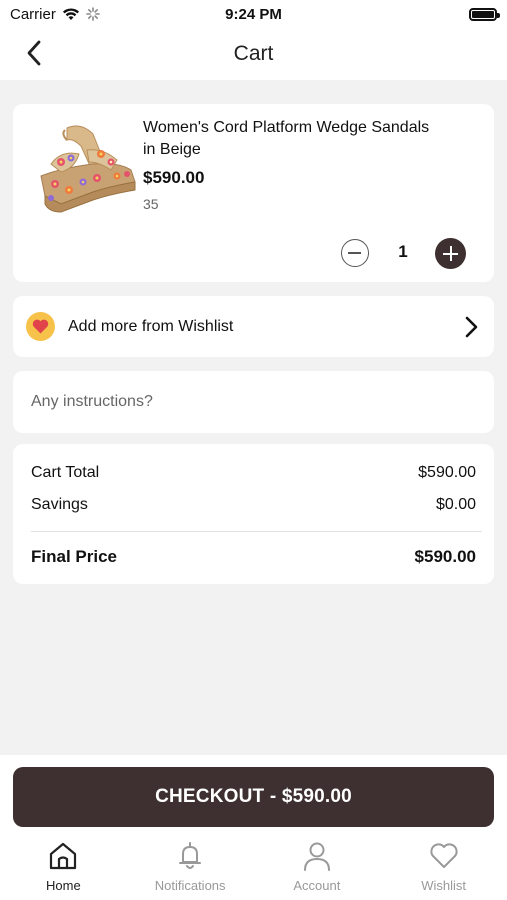  What do you see at coordinates (253, 505) in the screenshot?
I see `savings-row: Savings $0.00` at bounding box center [253, 505].